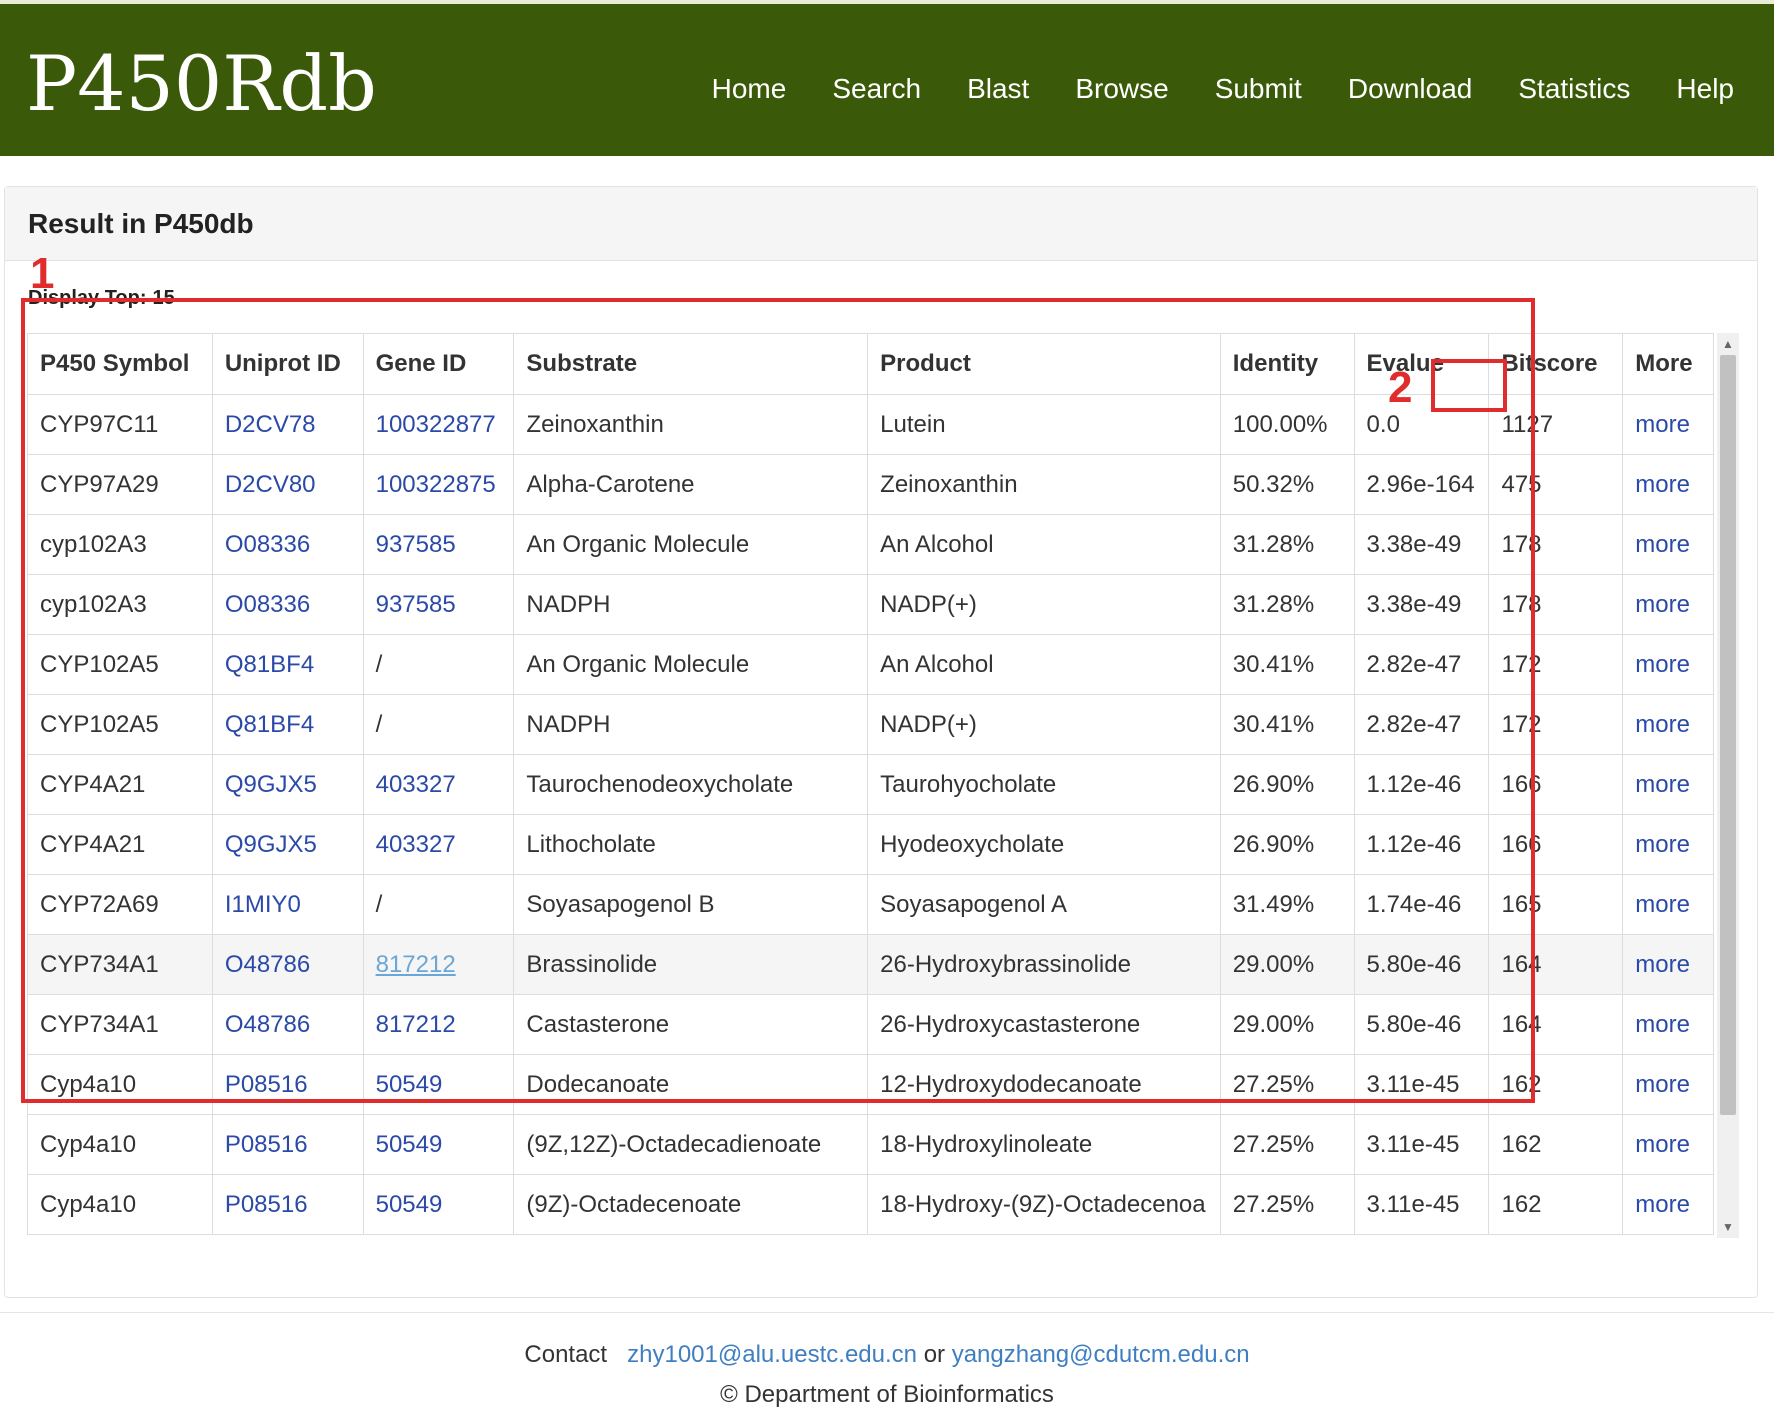 The height and width of the screenshot is (1424, 1774). I want to click on panel-title: Result in P450db, so click(881, 224).